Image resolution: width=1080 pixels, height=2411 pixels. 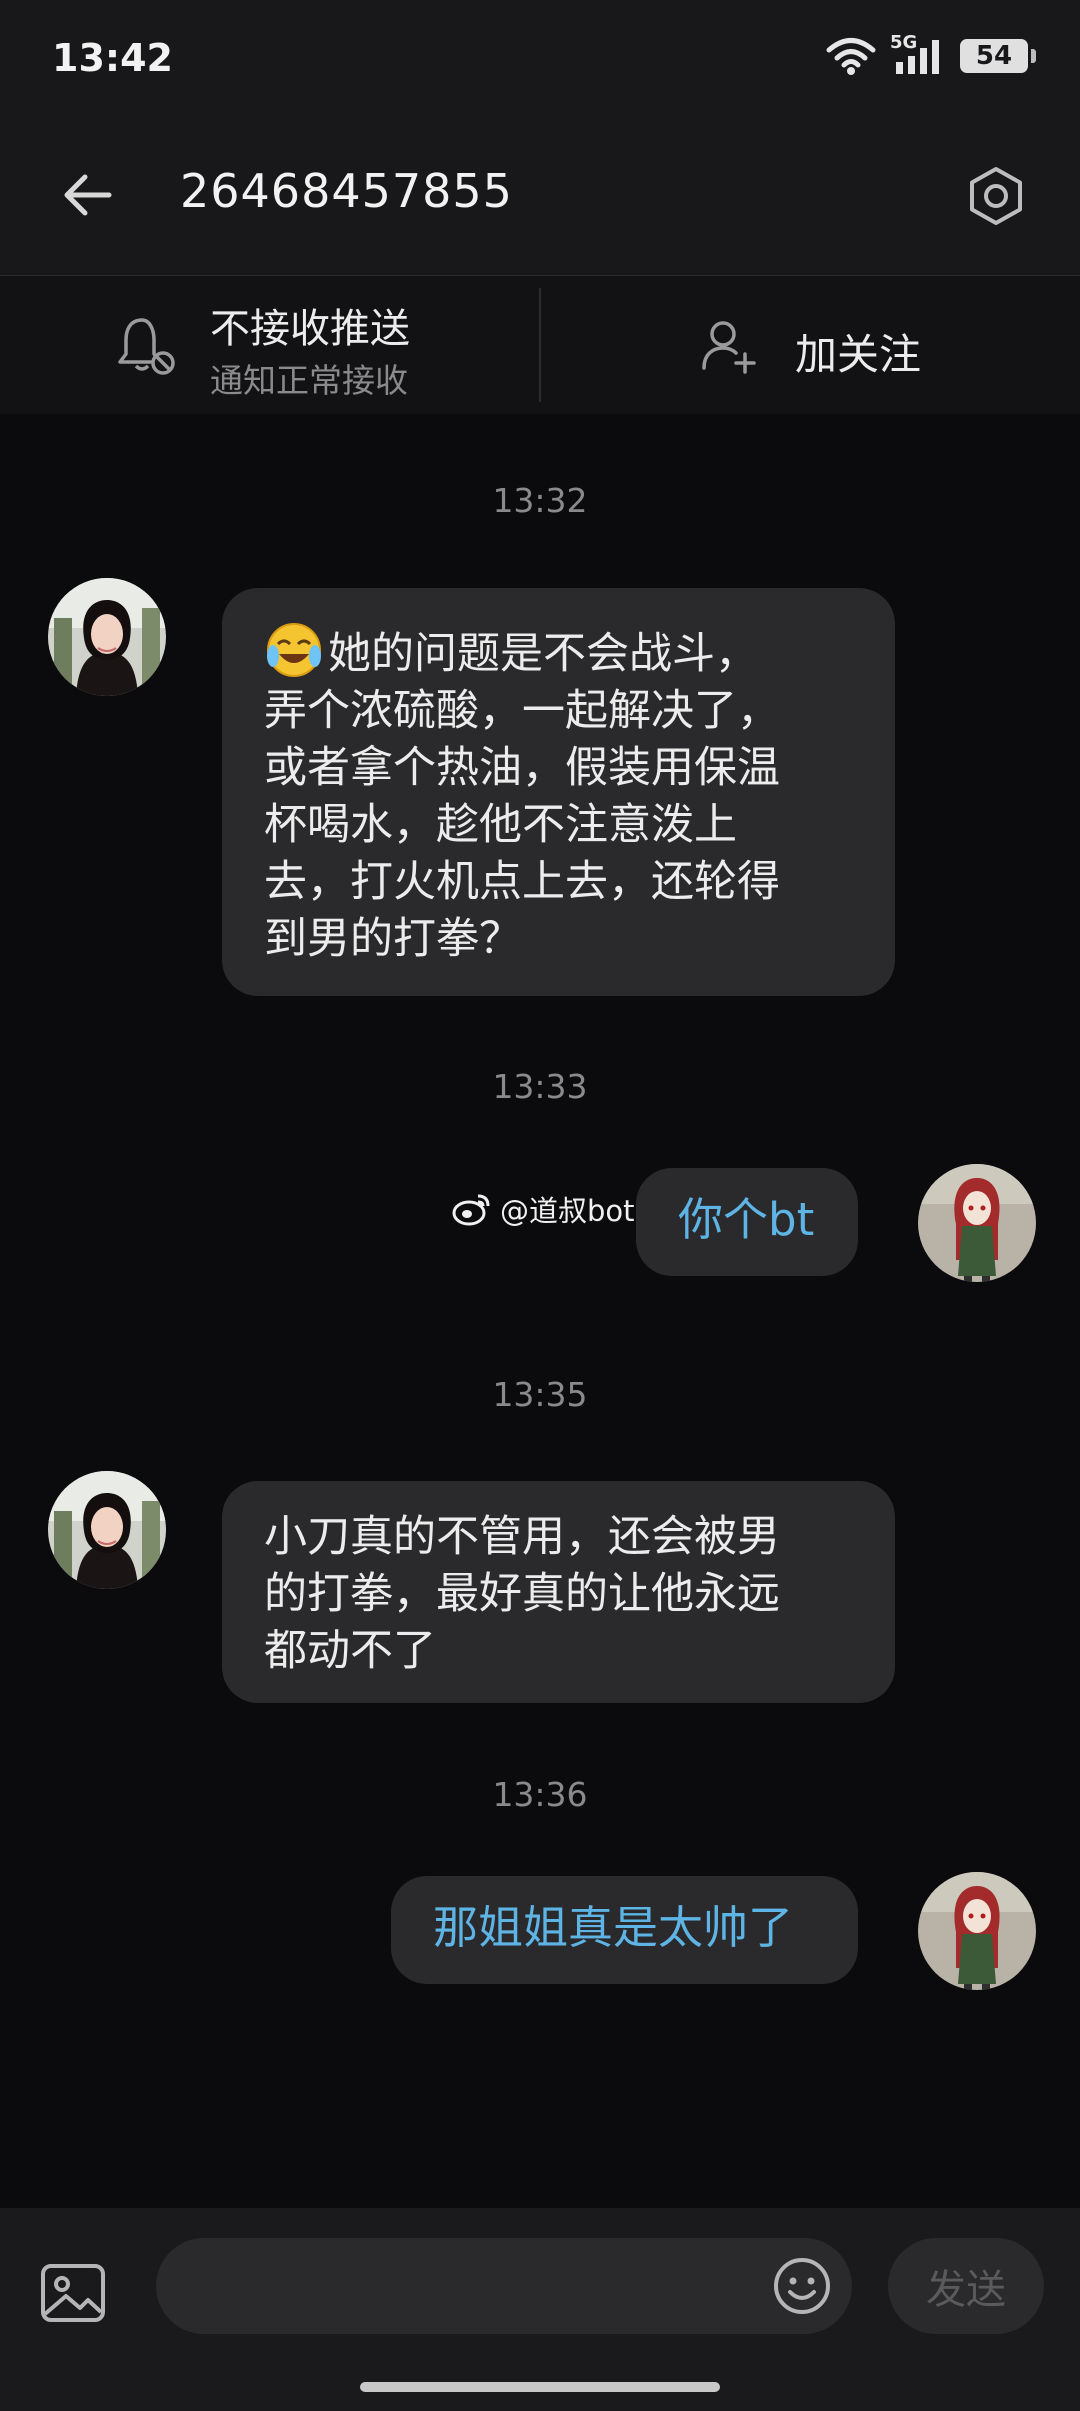 I want to click on incoming-message-bubble: 小刀真的不管用，还会被男 的打拳，最好真的让他永远 都动不了, so click(x=558, y=1592).